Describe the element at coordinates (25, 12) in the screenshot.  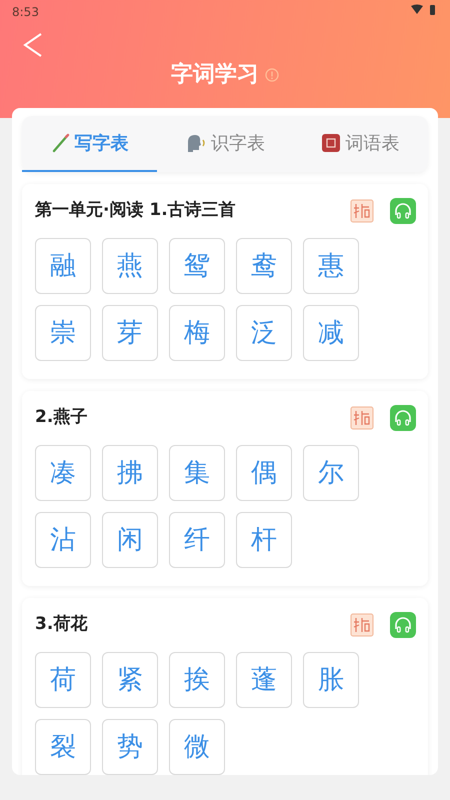
I see `status-time: 8:53` at that location.